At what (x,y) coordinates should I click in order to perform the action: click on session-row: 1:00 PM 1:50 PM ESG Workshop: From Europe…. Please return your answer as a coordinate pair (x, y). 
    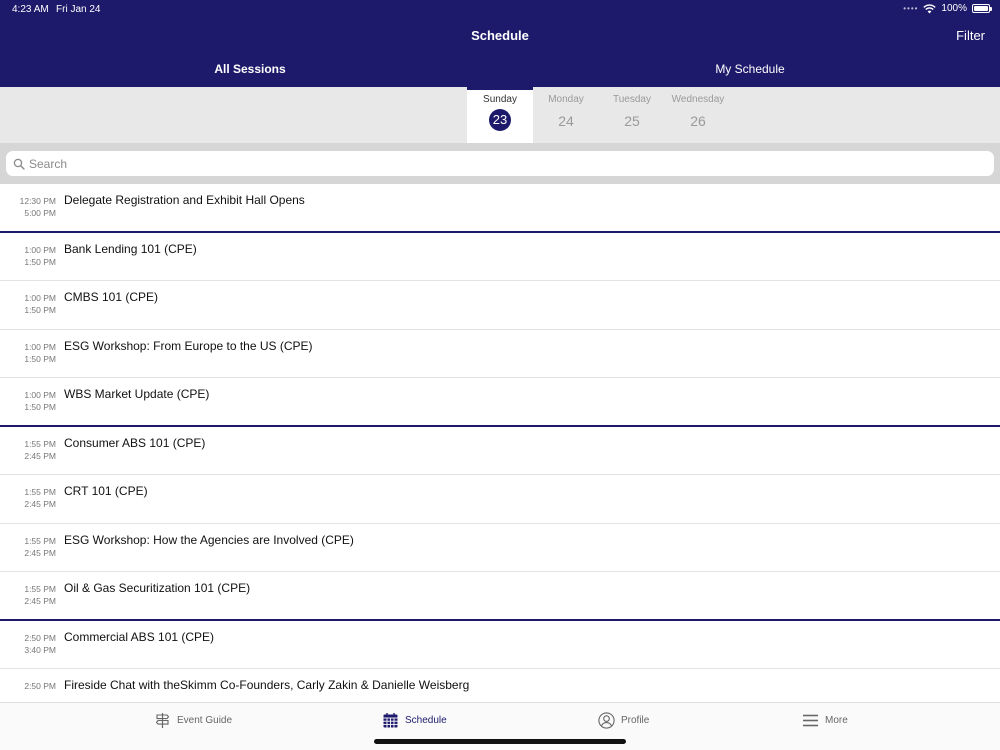
    Looking at the image, I should click on (500, 354).